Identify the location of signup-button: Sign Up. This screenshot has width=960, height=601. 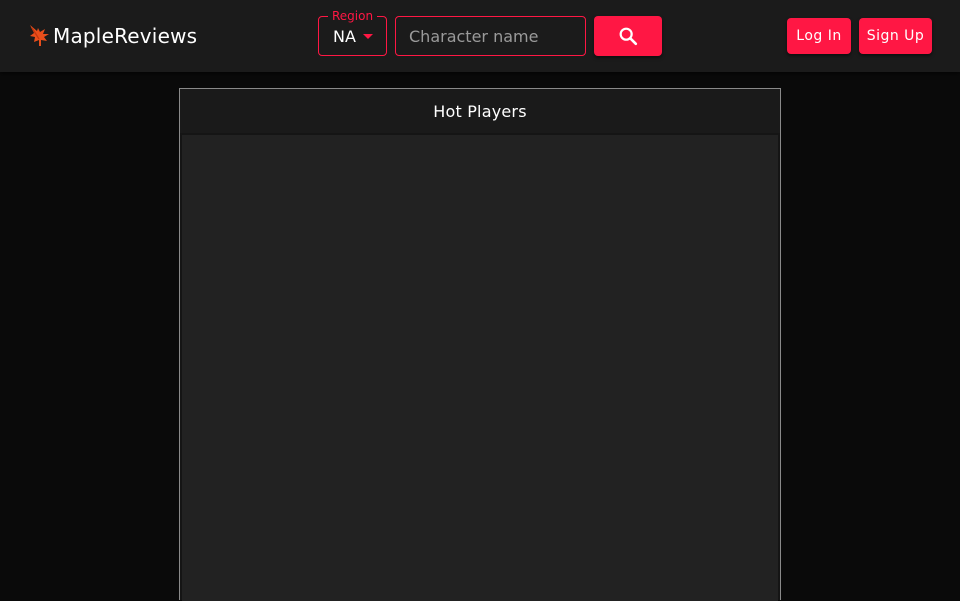
(895, 36).